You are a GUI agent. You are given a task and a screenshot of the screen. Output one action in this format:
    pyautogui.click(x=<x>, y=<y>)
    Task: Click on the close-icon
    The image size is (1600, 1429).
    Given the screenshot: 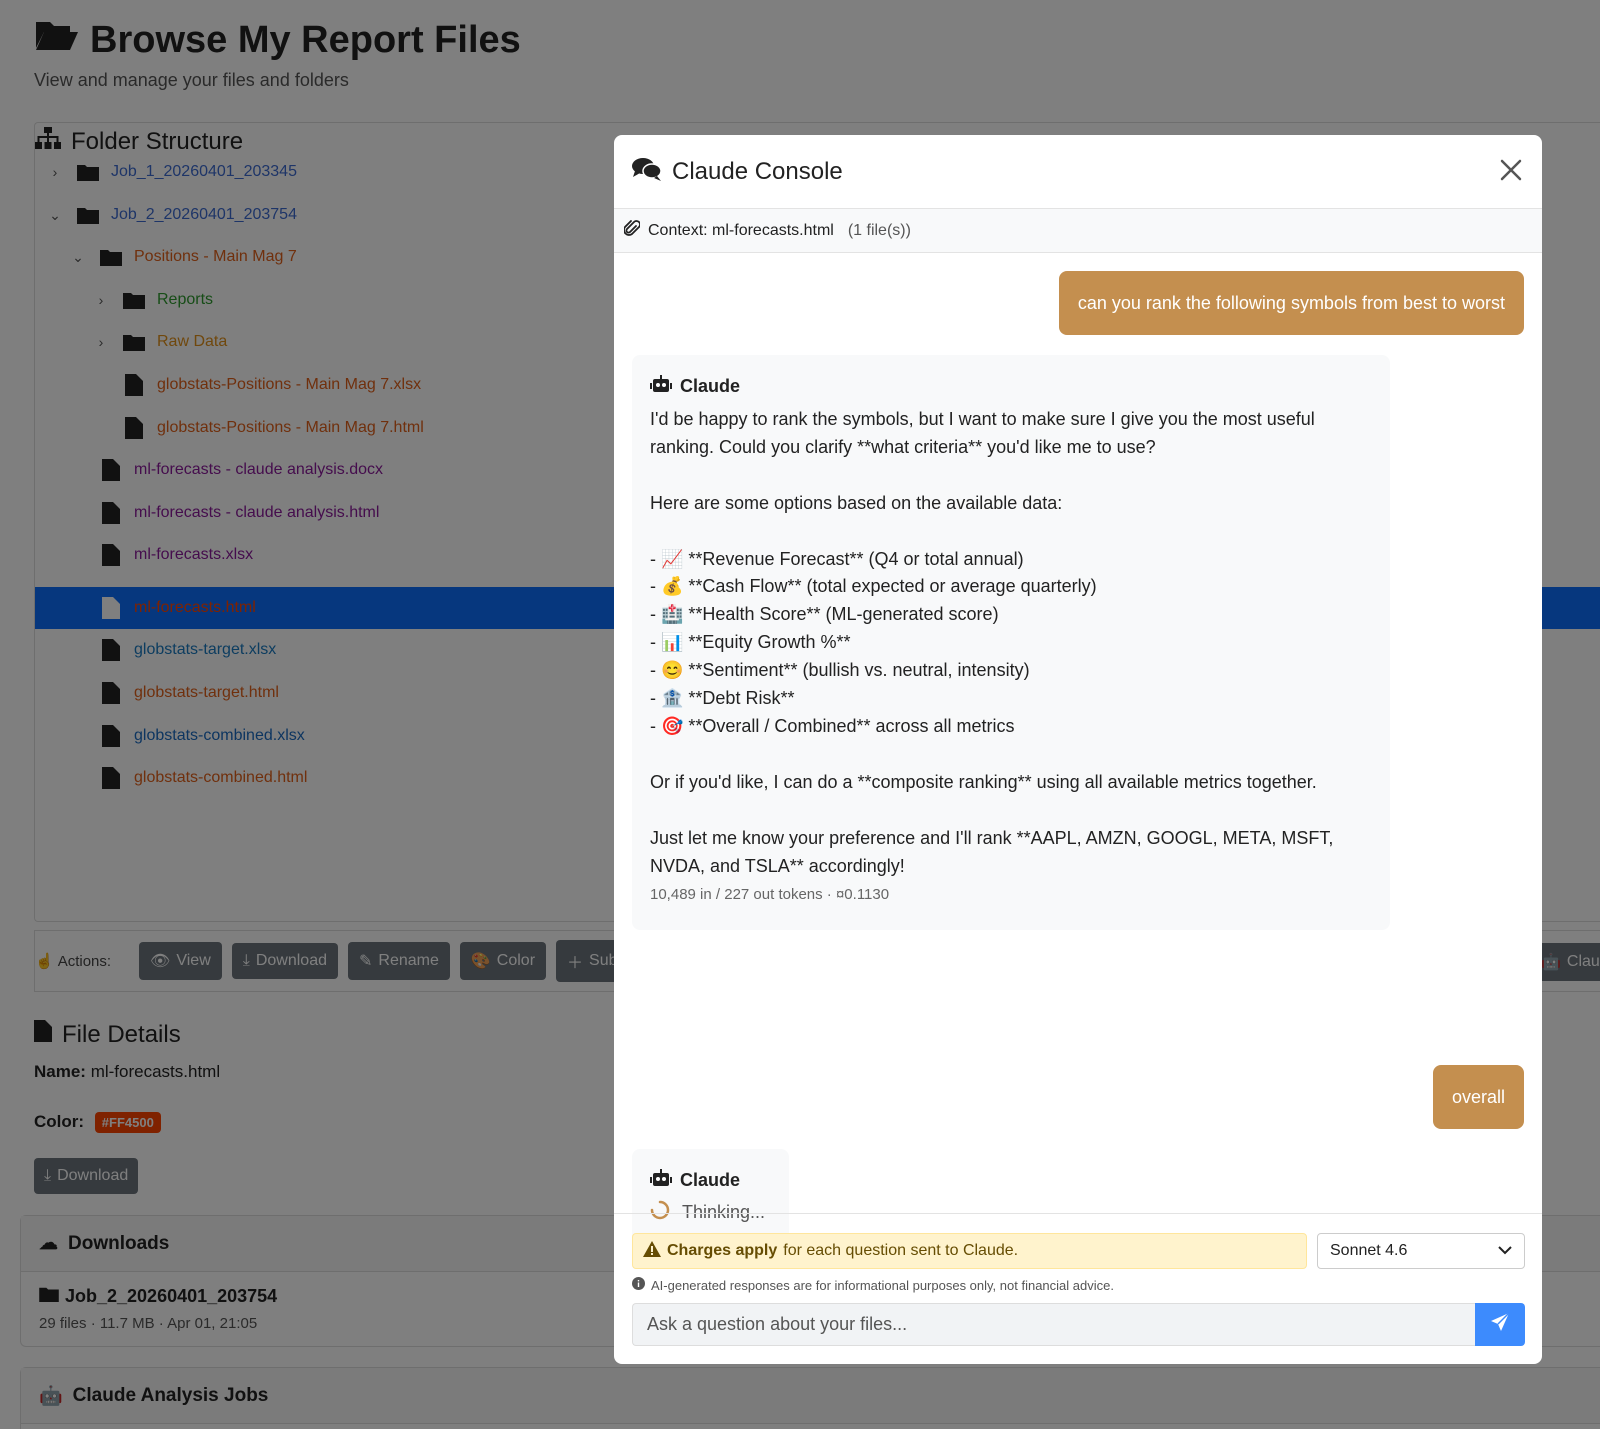 What is the action you would take?
    pyautogui.click(x=1511, y=170)
    